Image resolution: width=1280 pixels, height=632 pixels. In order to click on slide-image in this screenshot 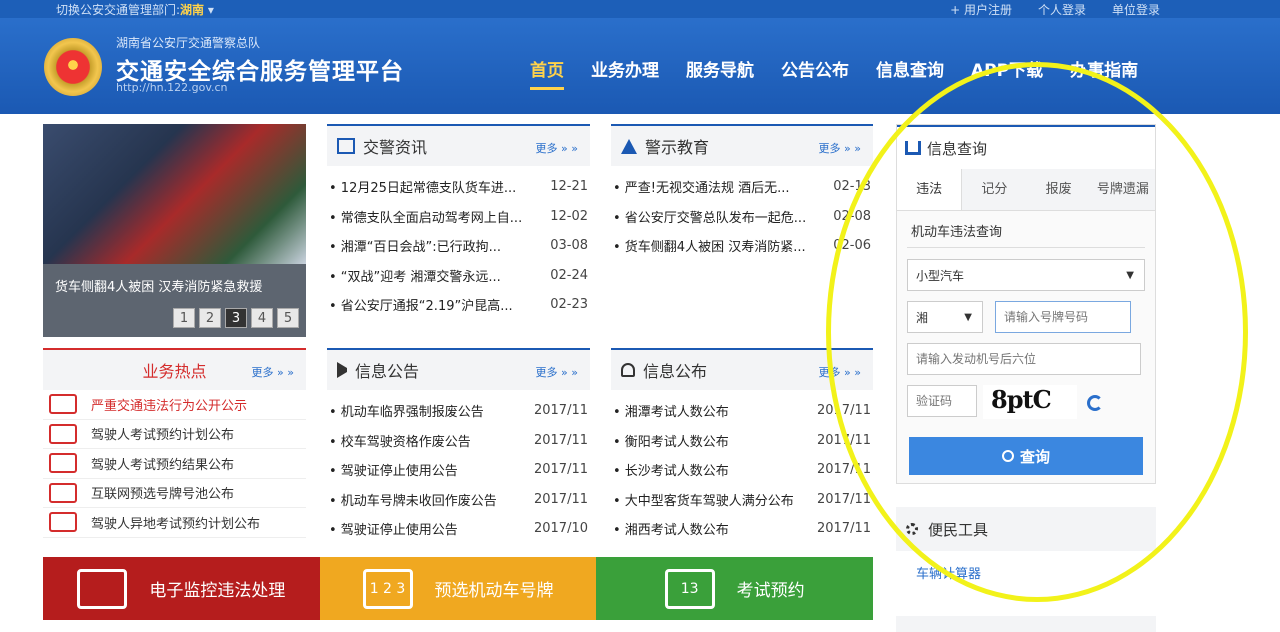, I will do `click(174, 194)`.